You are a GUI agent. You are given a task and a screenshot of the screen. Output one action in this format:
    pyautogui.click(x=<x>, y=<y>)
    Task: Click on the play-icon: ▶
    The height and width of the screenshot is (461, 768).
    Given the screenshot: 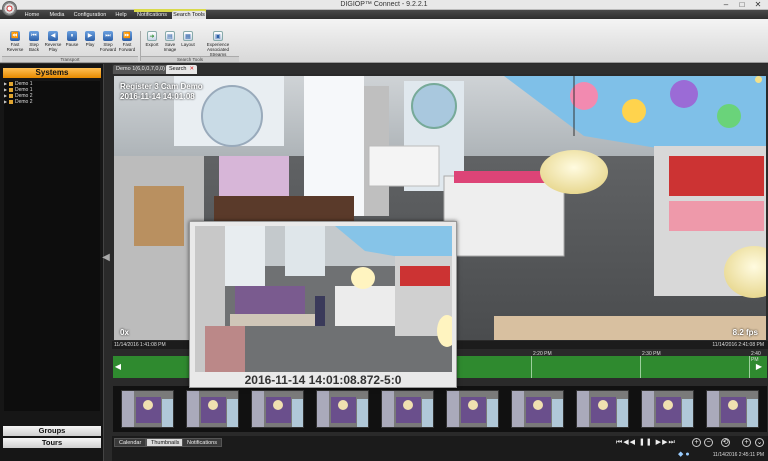 What is the action you would take?
    pyautogui.click(x=90, y=36)
    